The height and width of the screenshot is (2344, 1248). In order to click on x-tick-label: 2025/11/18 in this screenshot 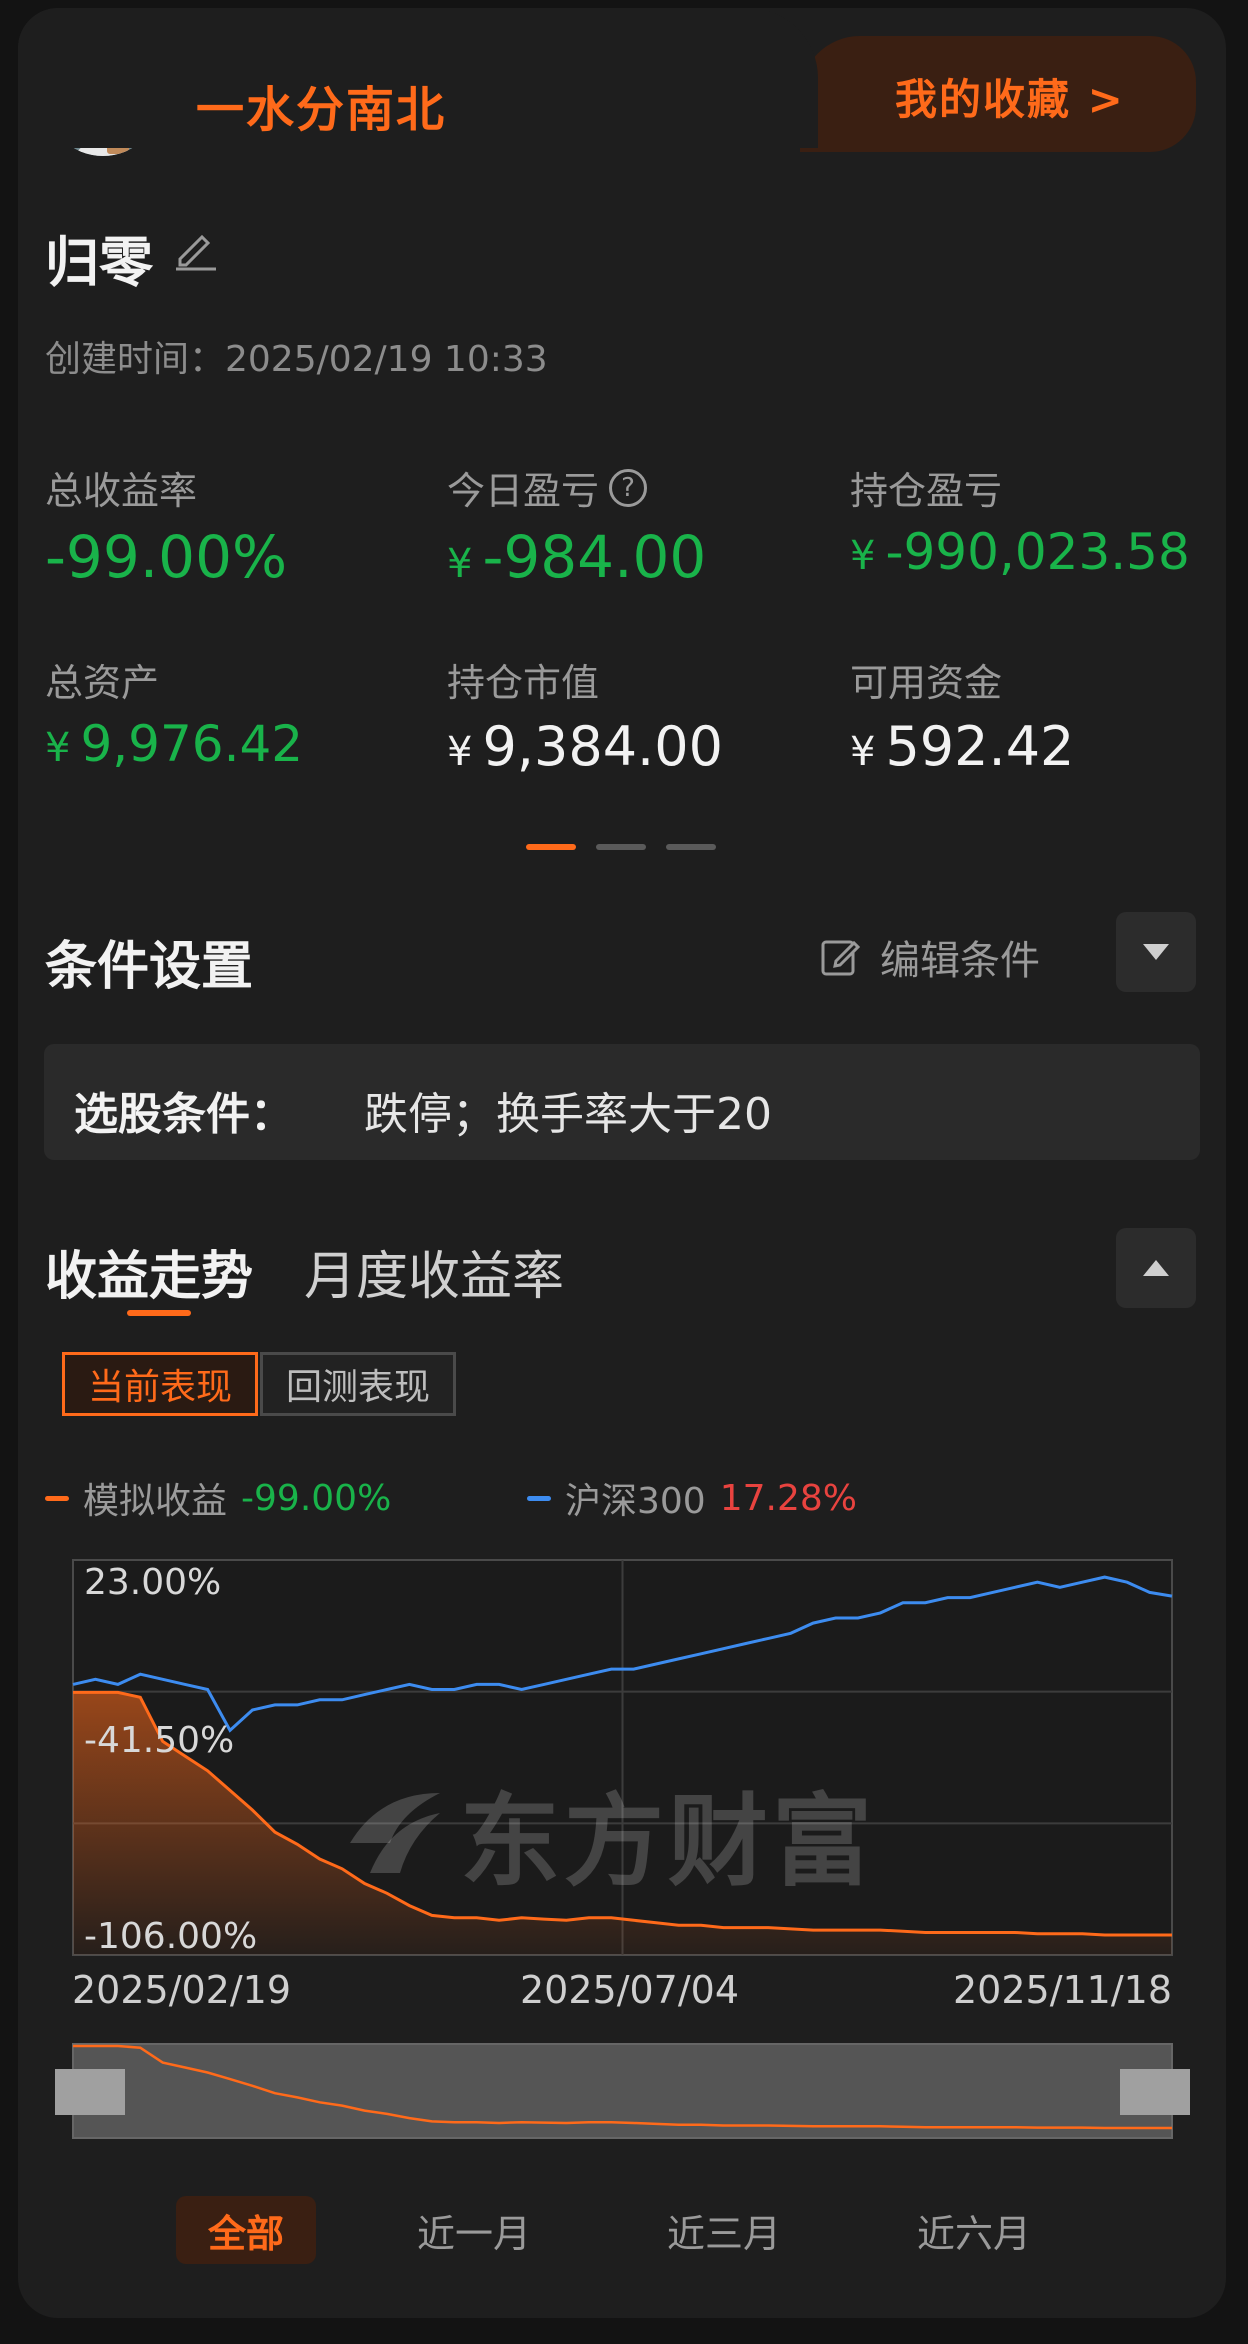, I will do `click(1063, 1990)`.